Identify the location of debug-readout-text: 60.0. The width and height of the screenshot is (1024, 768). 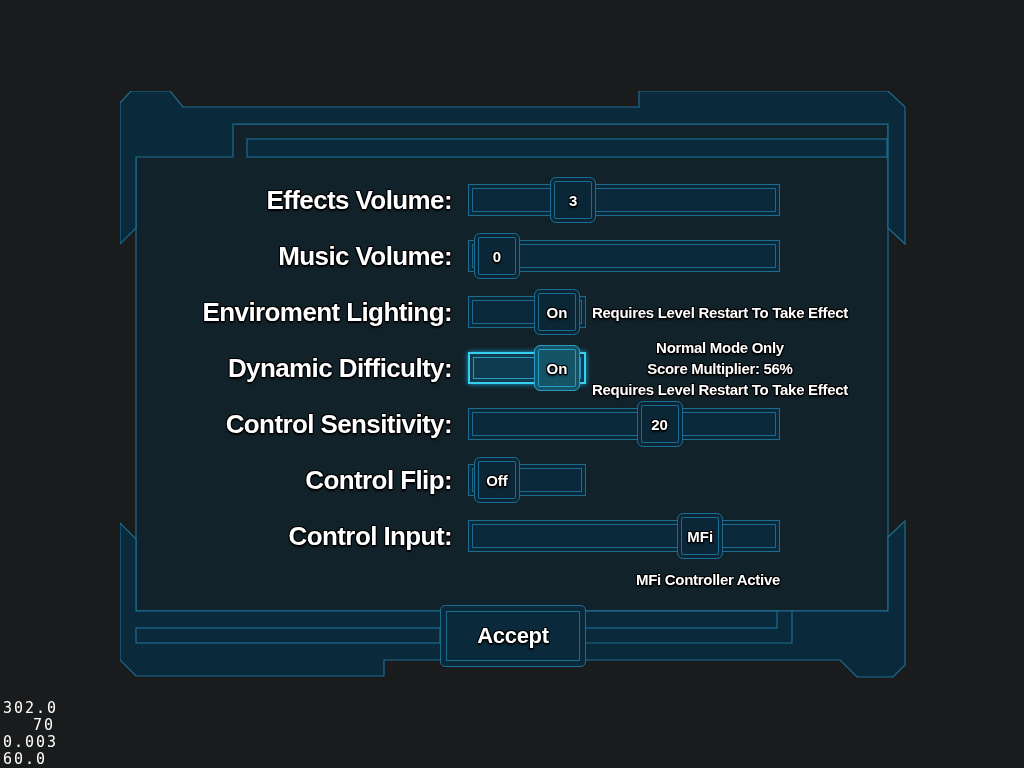
(25, 759).